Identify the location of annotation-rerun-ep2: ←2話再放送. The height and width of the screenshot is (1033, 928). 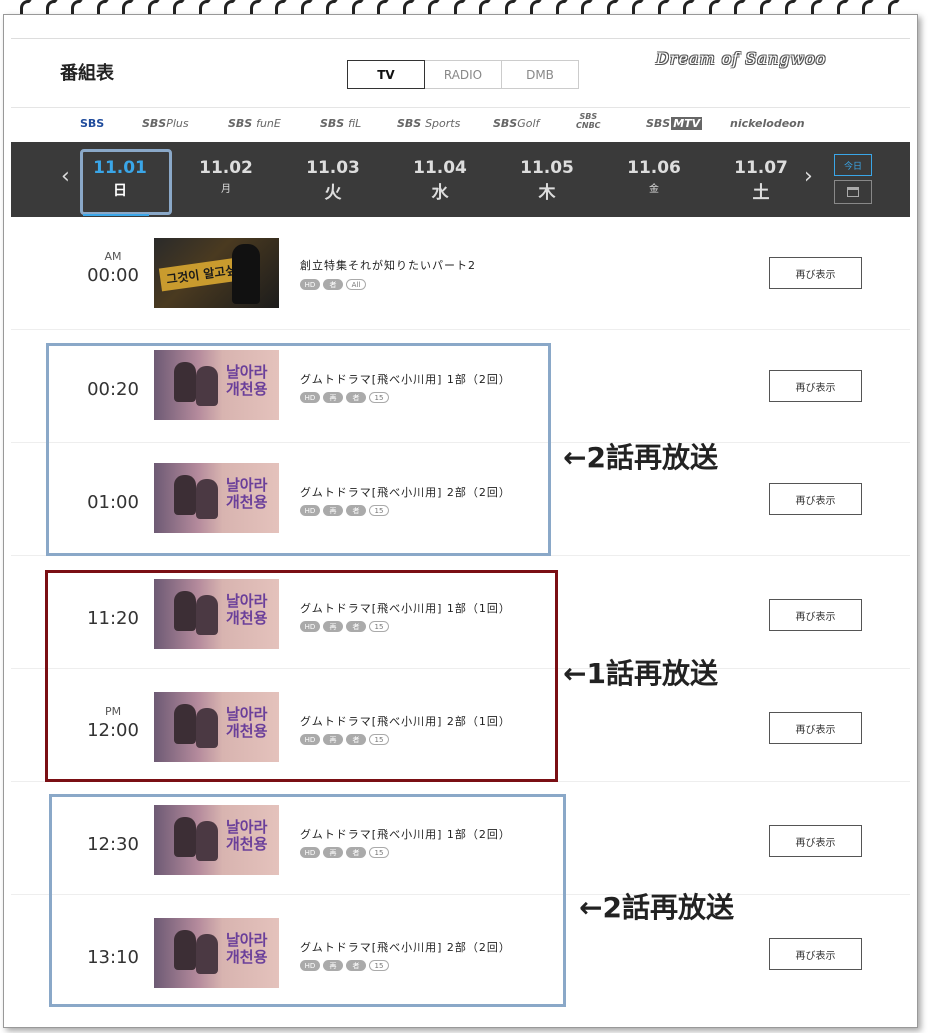
(640, 457).